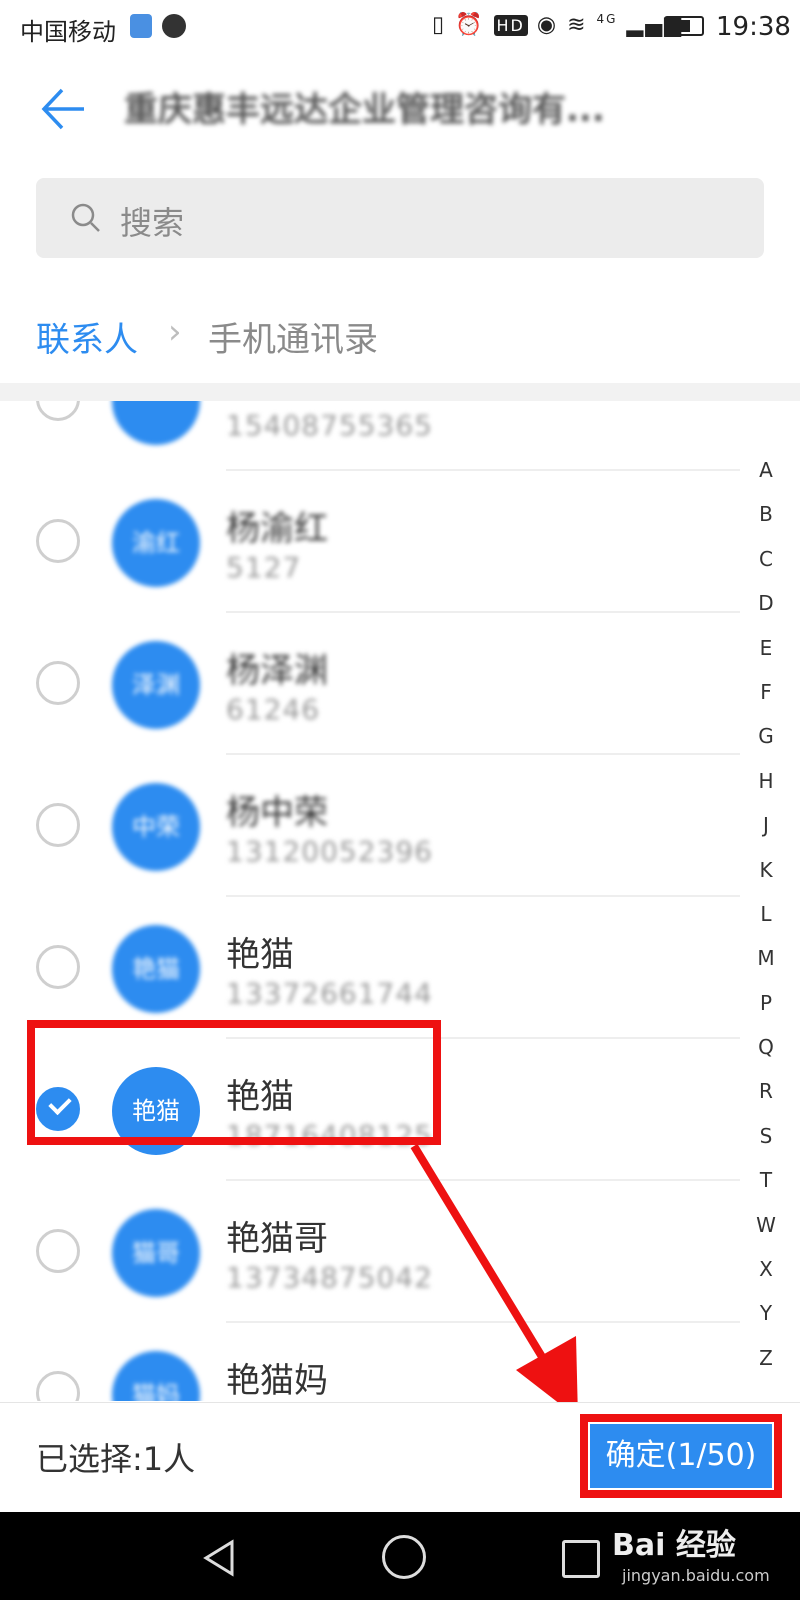  What do you see at coordinates (370, 684) in the screenshot?
I see `contact-row: 泽渊 杨泽渊 61246` at bounding box center [370, 684].